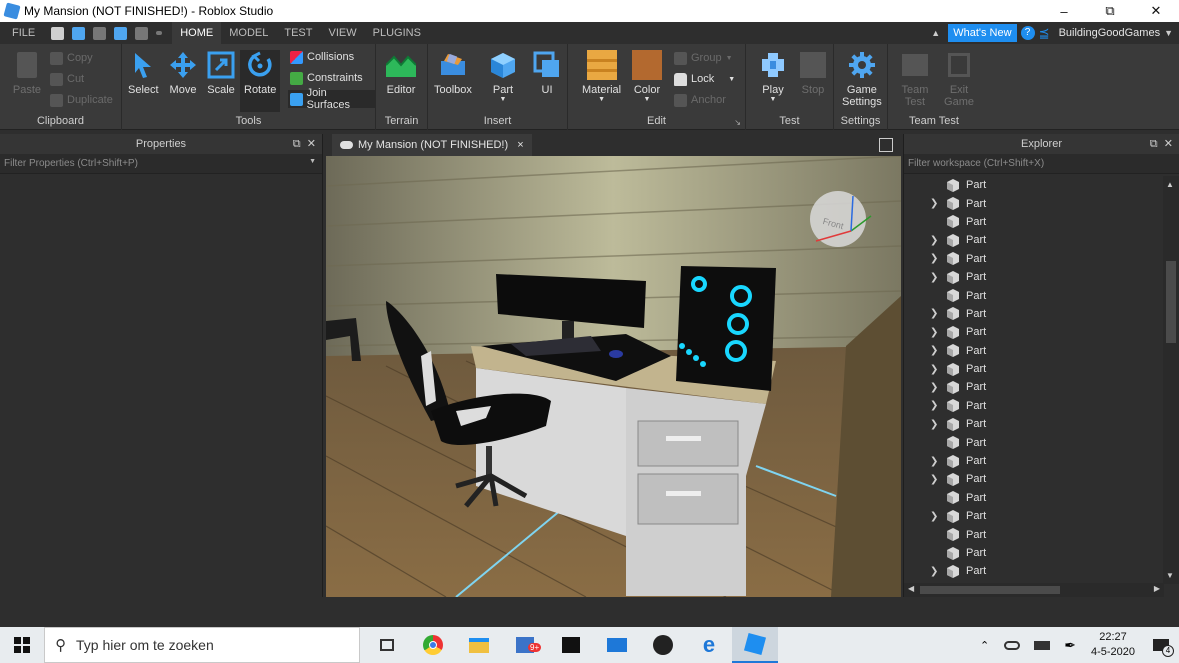 The height and width of the screenshot is (663, 1179). Describe the element at coordinates (731, 79) in the screenshot. I see `lock-dropdown-icon: ▼` at that location.